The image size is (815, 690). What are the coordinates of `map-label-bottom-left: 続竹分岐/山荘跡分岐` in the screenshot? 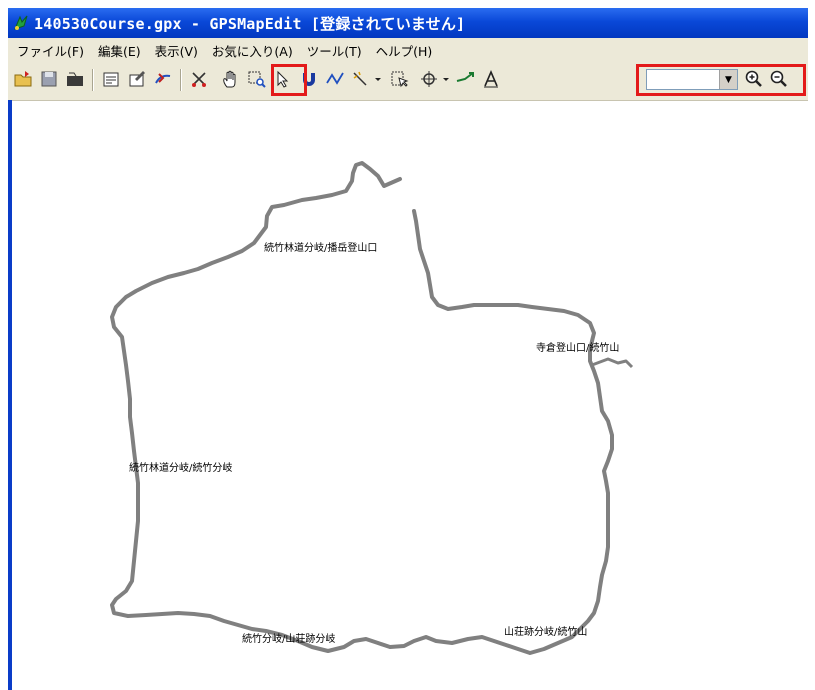 It's located at (288, 640).